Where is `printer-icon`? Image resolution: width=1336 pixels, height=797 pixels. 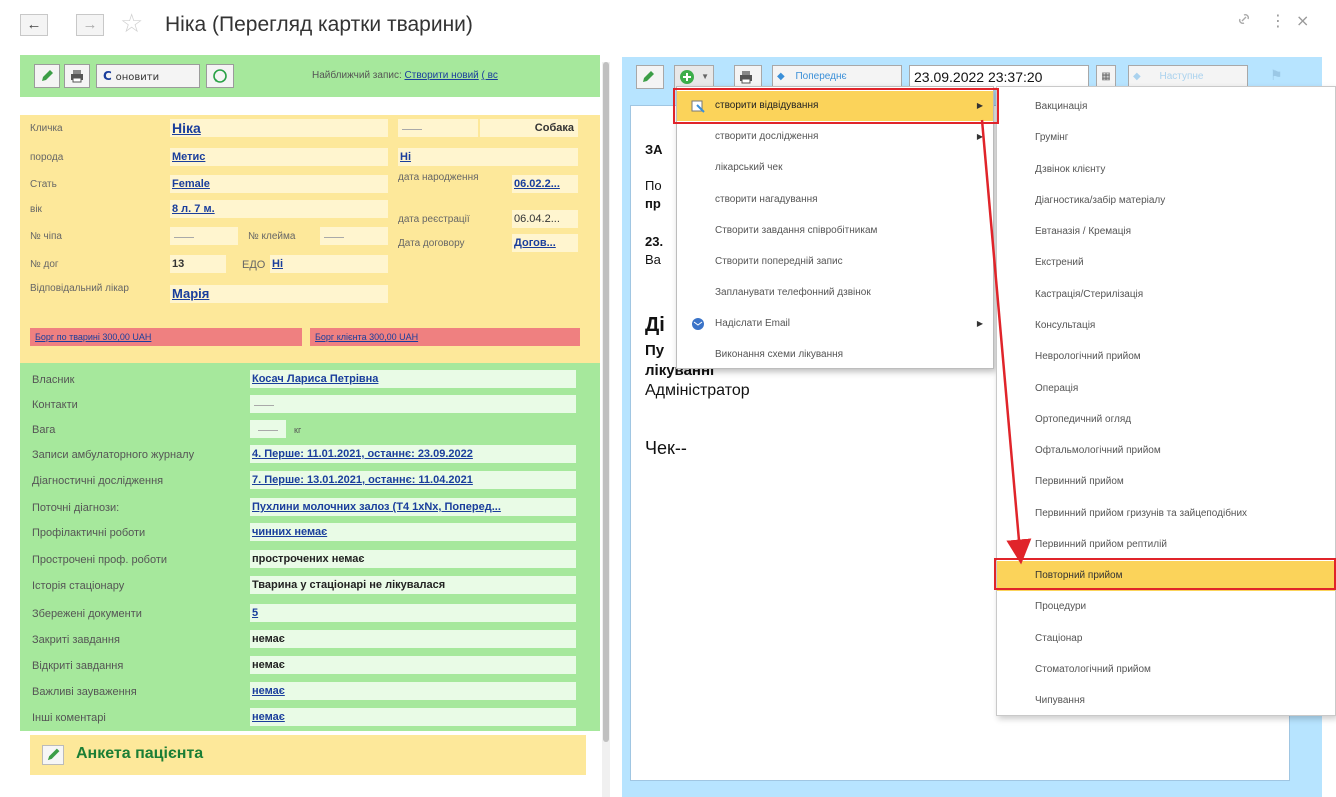
printer-icon is located at coordinates (746, 77).